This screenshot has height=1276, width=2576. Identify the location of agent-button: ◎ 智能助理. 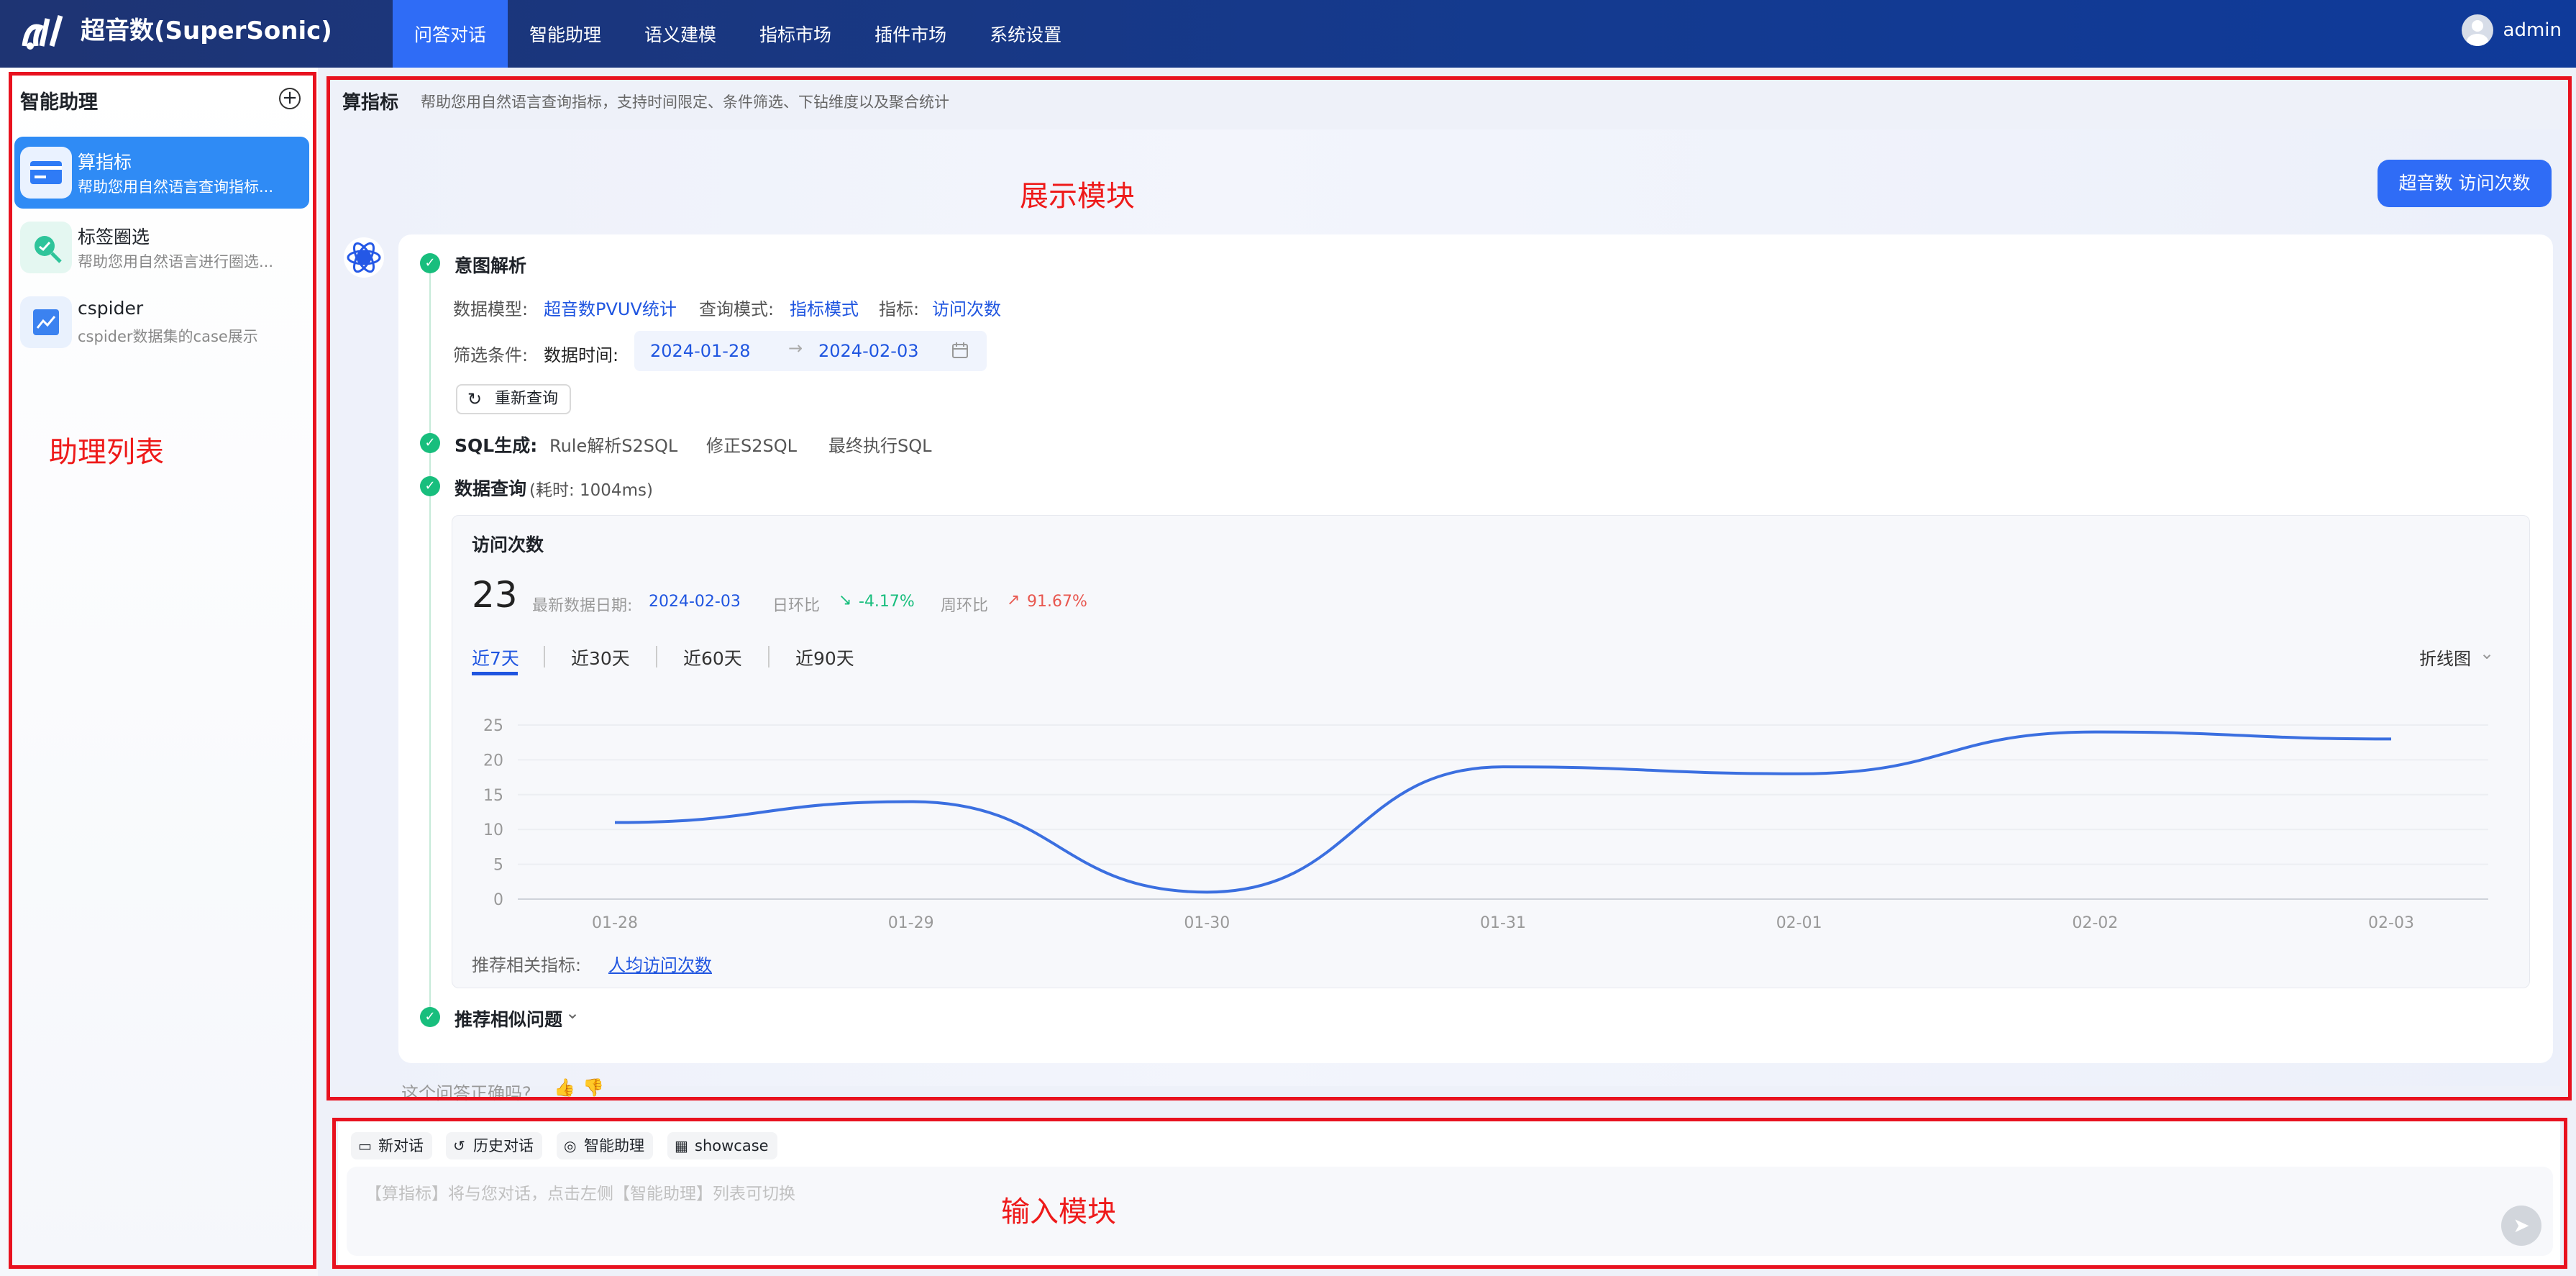
(605, 1145).